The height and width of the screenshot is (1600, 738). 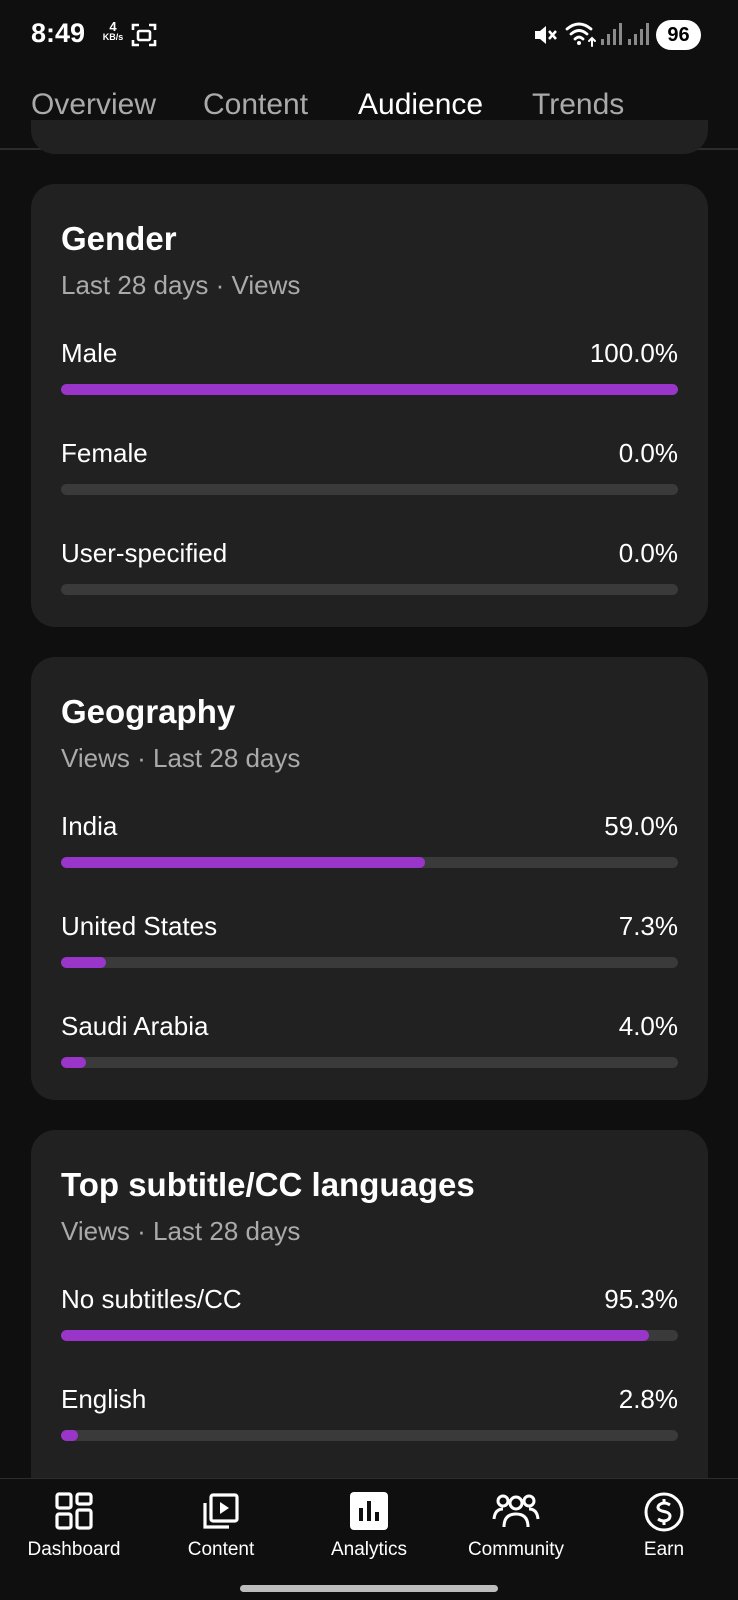 What do you see at coordinates (369, 1588) in the screenshot?
I see `home-indicator` at bounding box center [369, 1588].